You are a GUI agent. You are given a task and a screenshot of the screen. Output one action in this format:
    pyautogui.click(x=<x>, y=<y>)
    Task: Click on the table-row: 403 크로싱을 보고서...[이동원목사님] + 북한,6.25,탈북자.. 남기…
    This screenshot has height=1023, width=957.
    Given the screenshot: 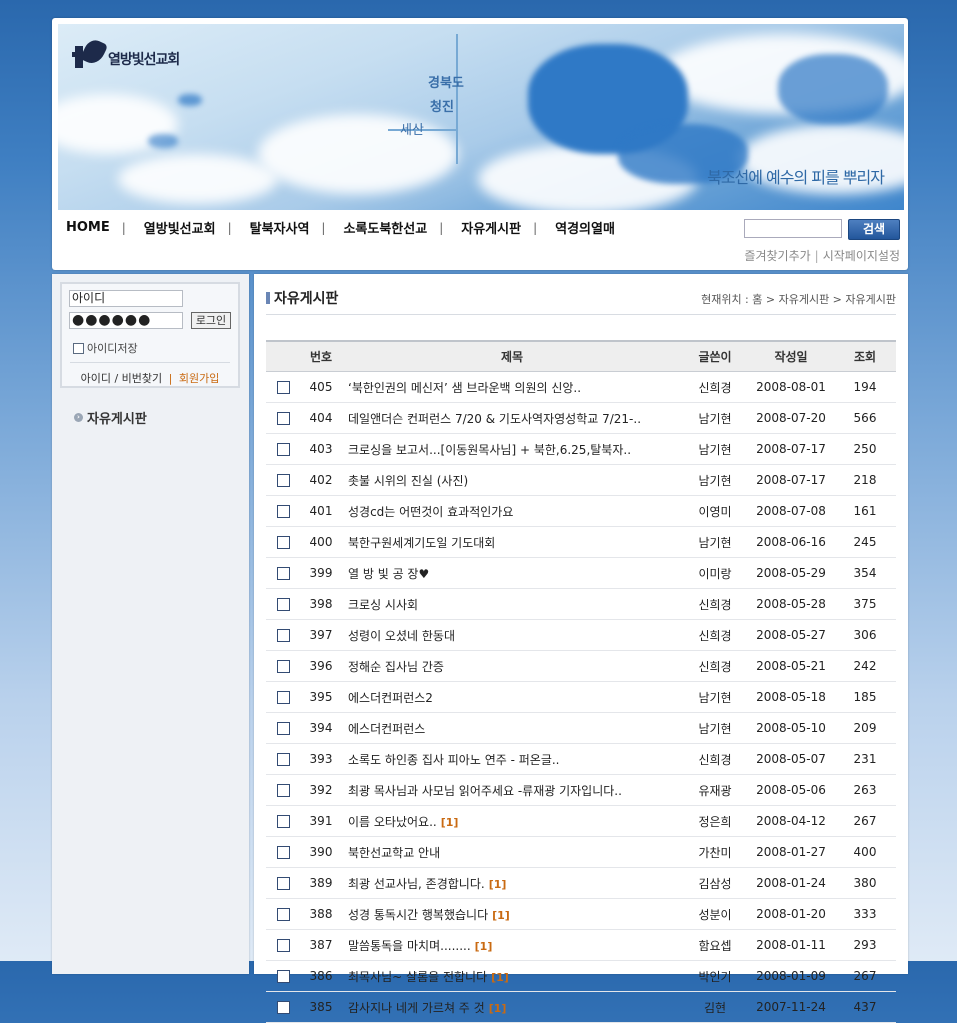 What is the action you would take?
    pyautogui.click(x=581, y=449)
    